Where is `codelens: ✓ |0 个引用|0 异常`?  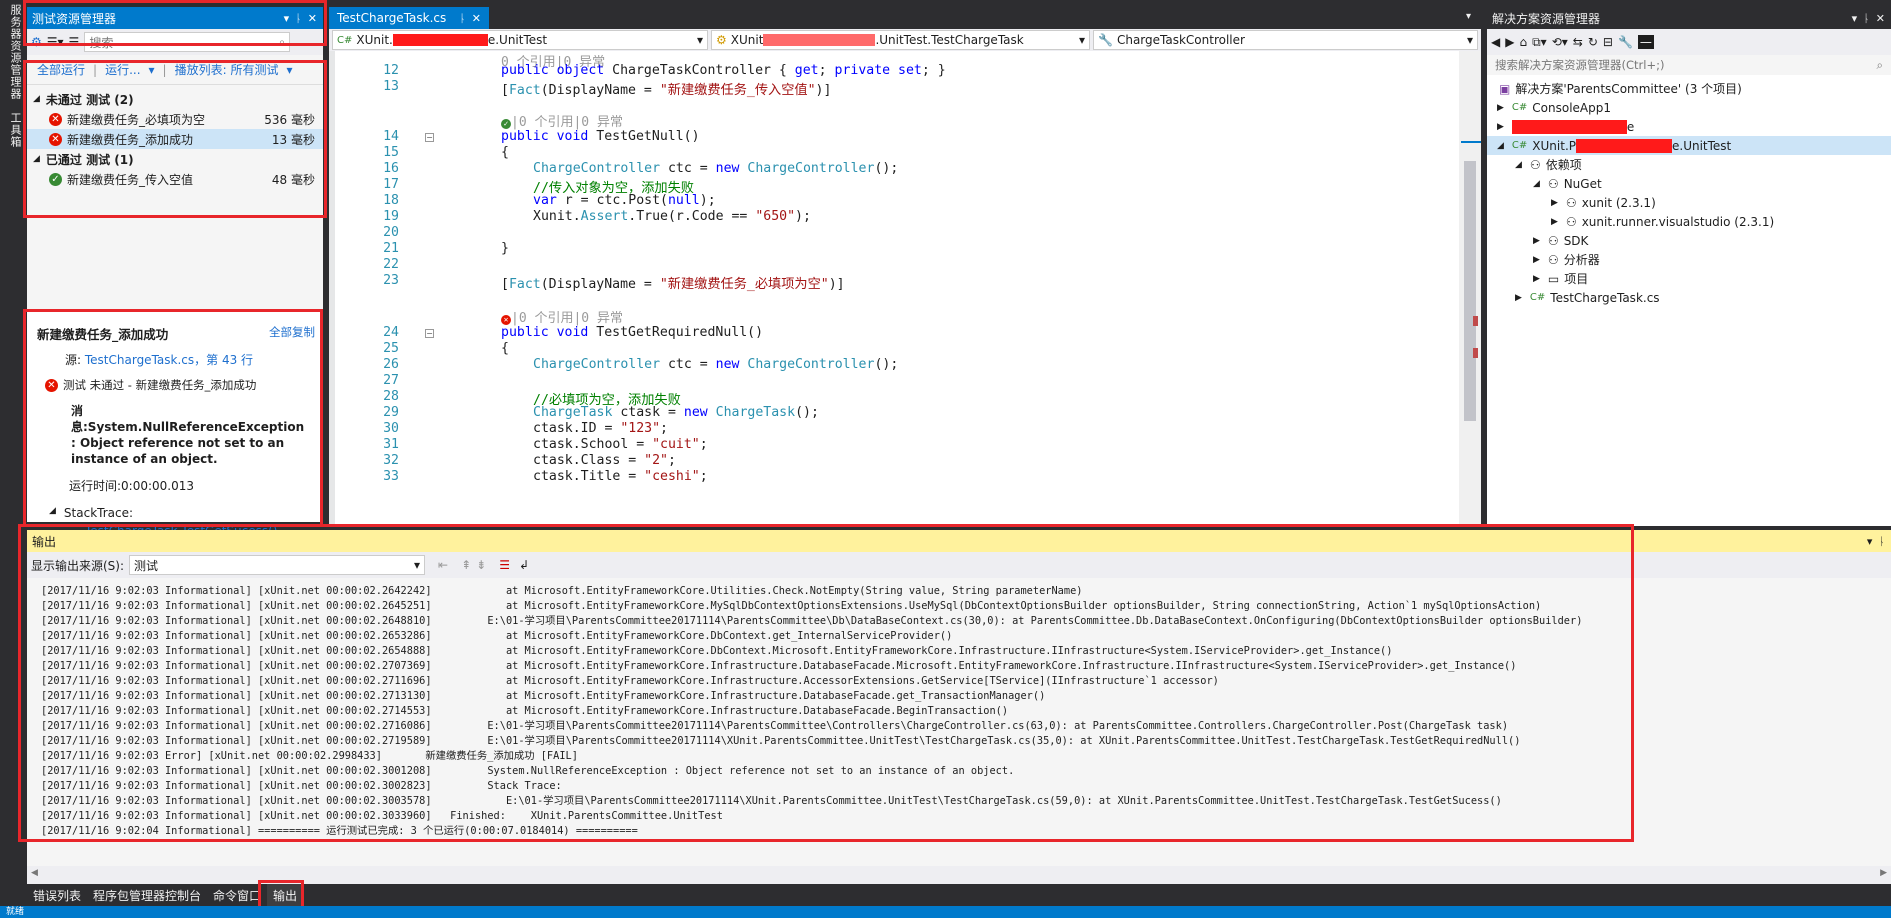 codelens: ✓ |0 个引用|0 异常 is located at coordinates (562, 120).